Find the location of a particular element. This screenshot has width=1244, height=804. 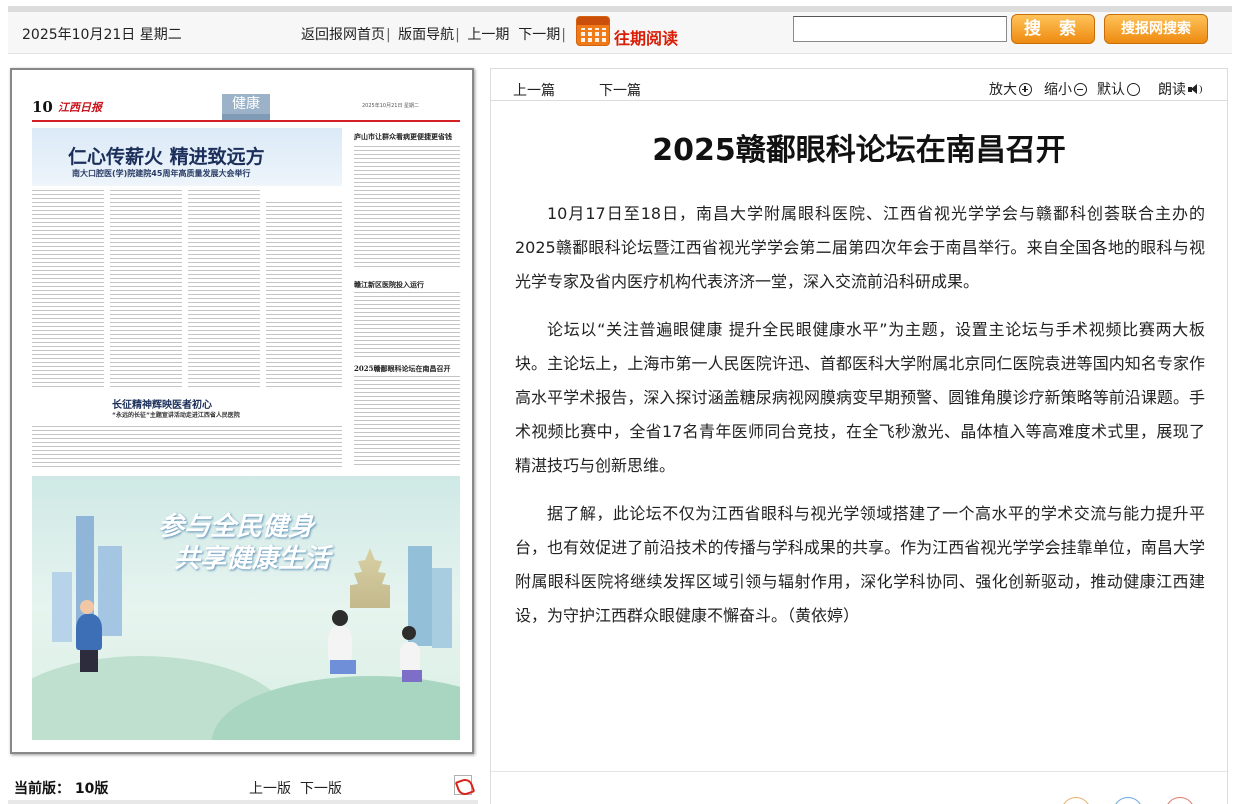

search-button: 搜 索 is located at coordinates (1053, 29).